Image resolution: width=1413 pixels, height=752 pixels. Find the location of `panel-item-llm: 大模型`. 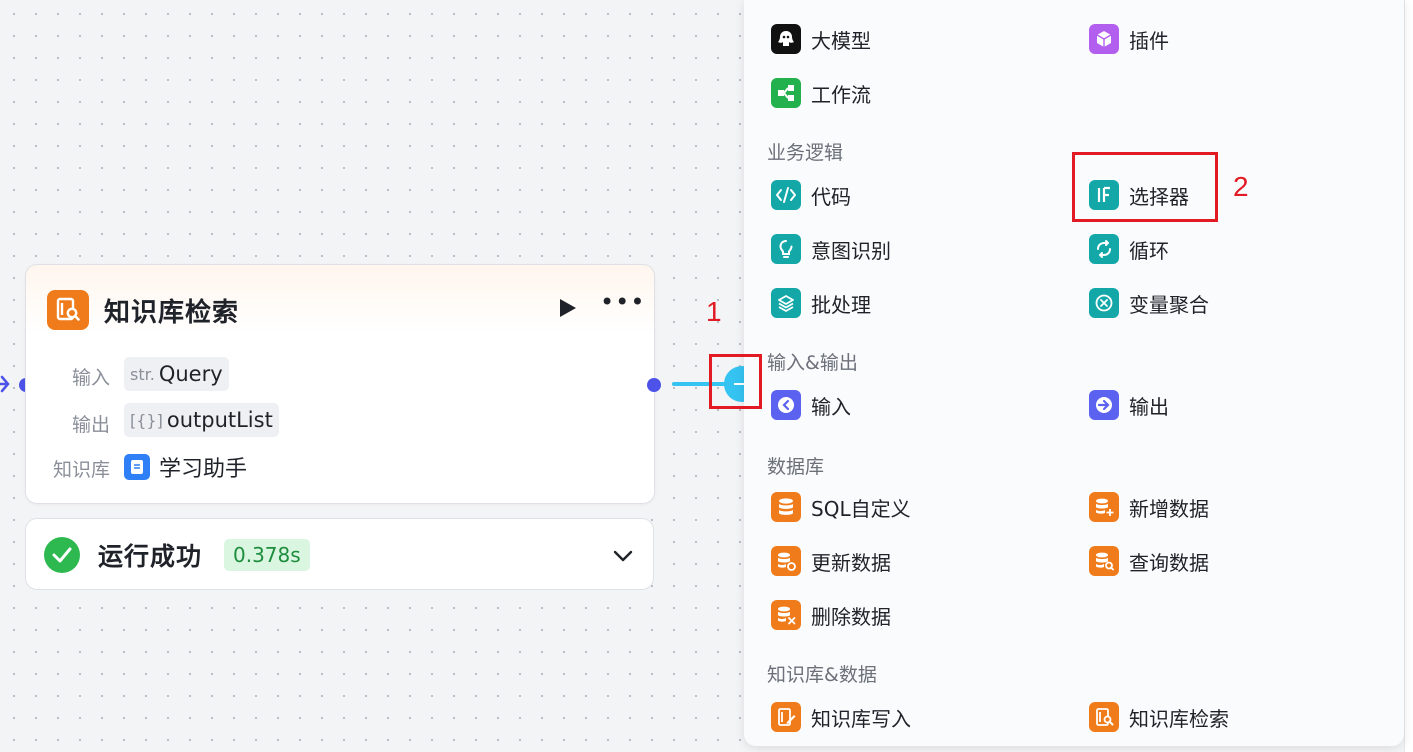

panel-item-llm: 大模型 is located at coordinates (821, 39).